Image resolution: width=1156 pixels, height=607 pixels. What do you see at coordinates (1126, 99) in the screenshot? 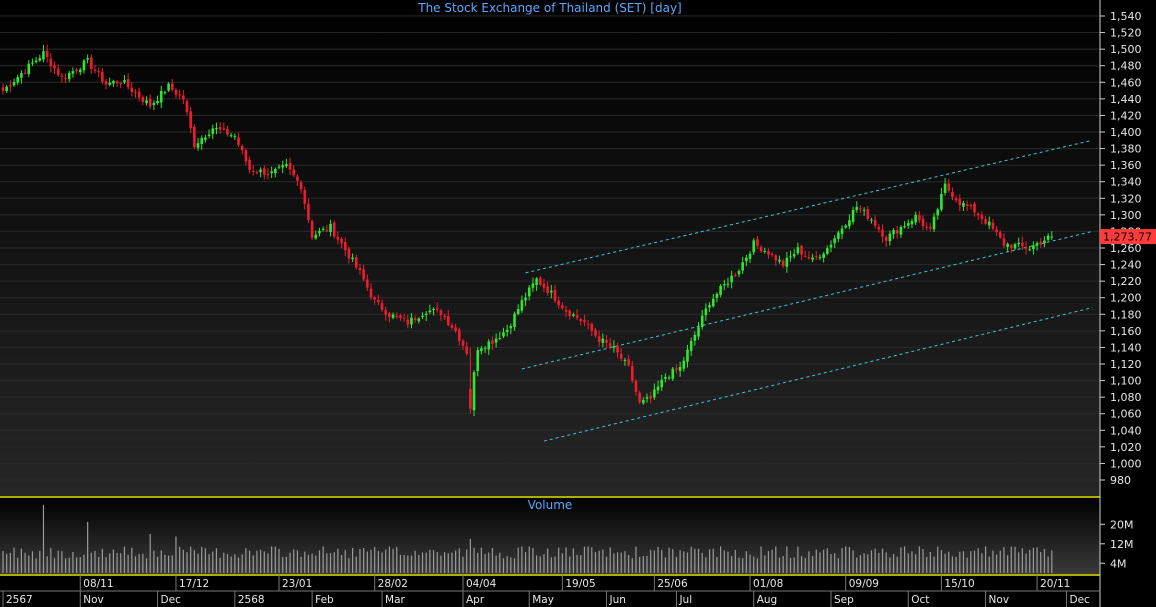
I see `price-tick-label: 1,440` at bounding box center [1126, 99].